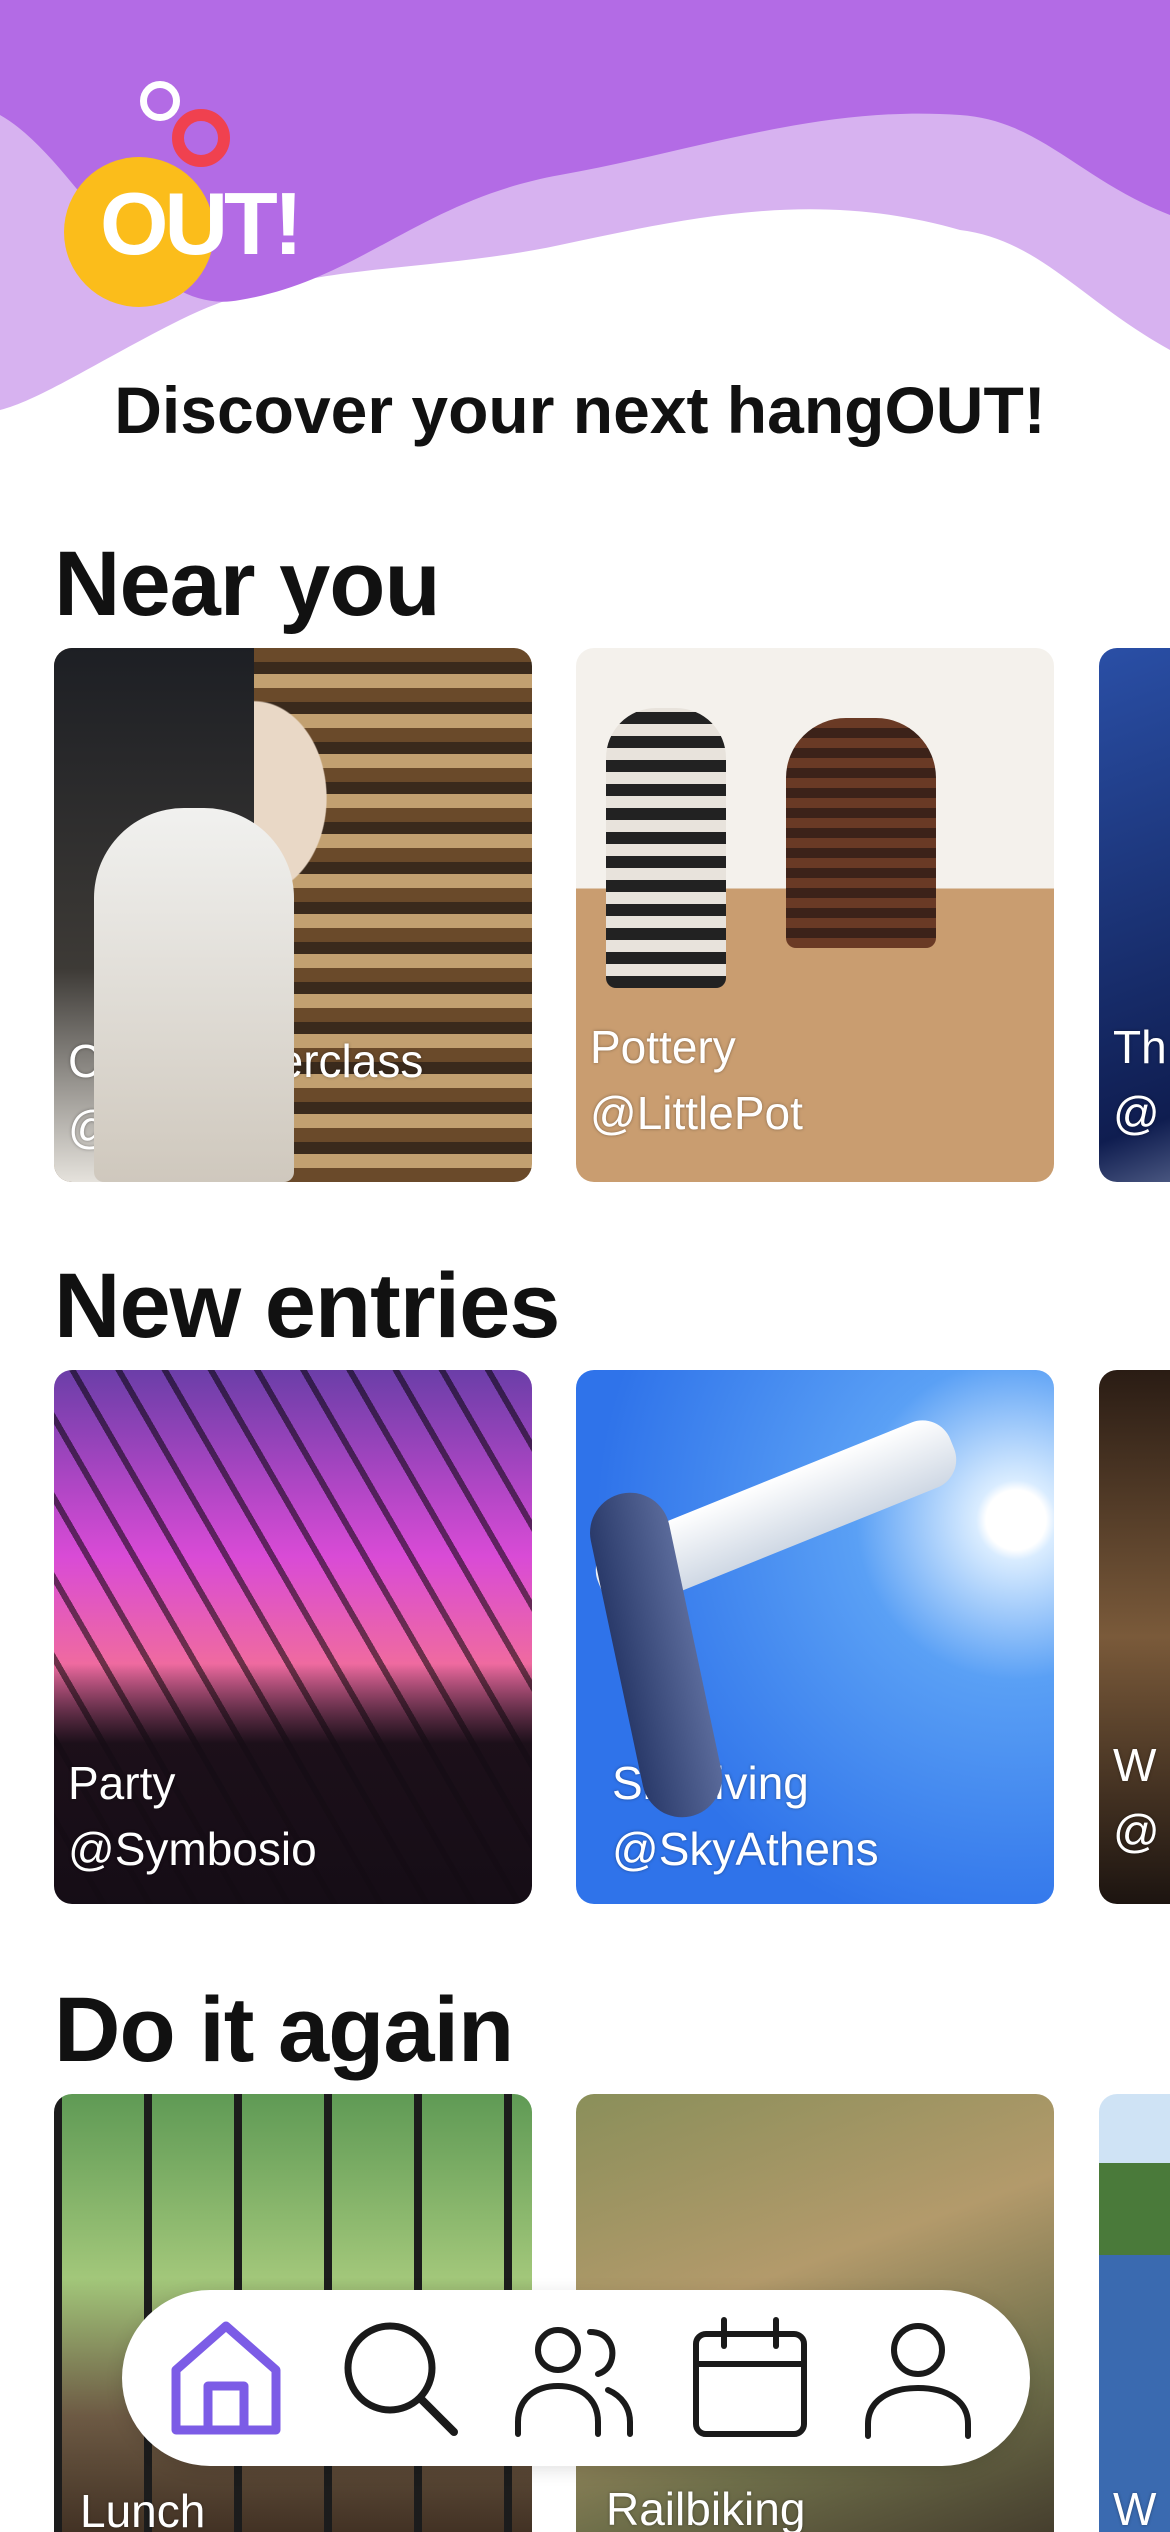 Image resolution: width=1170 pixels, height=2532 pixels. Describe the element at coordinates (918, 2381) in the screenshot. I see `profile-icon` at that location.